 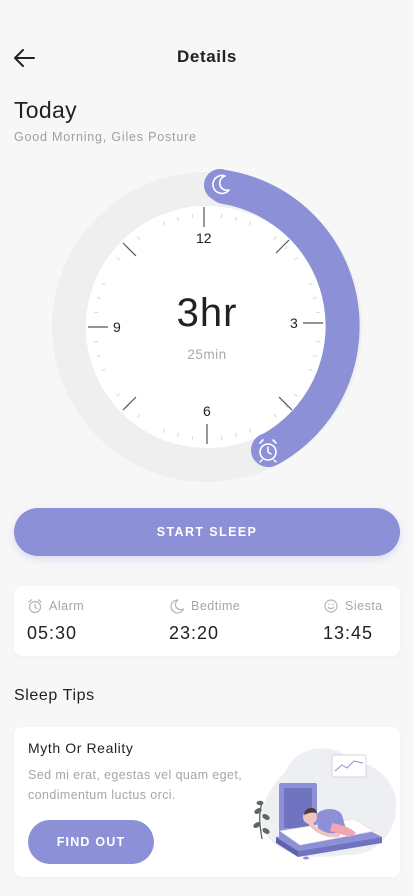 What do you see at coordinates (348, 633) in the screenshot?
I see `stat-siesta-value: 13:45` at bounding box center [348, 633].